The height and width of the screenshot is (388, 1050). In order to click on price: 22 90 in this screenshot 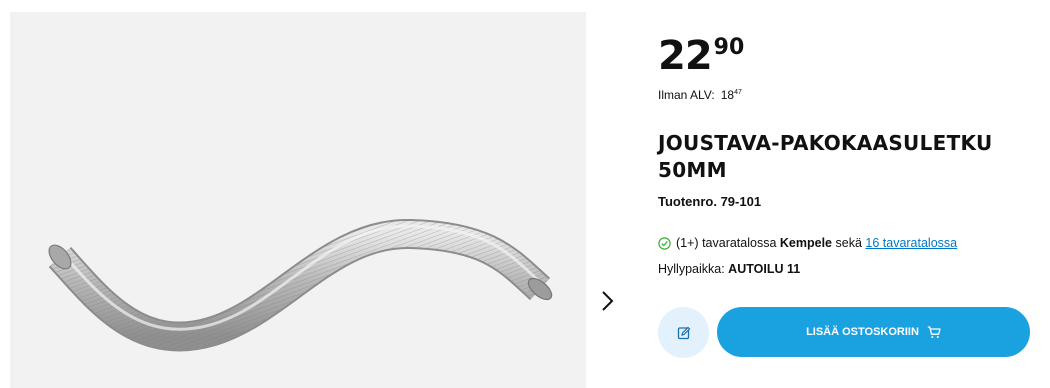, I will do `click(701, 56)`.